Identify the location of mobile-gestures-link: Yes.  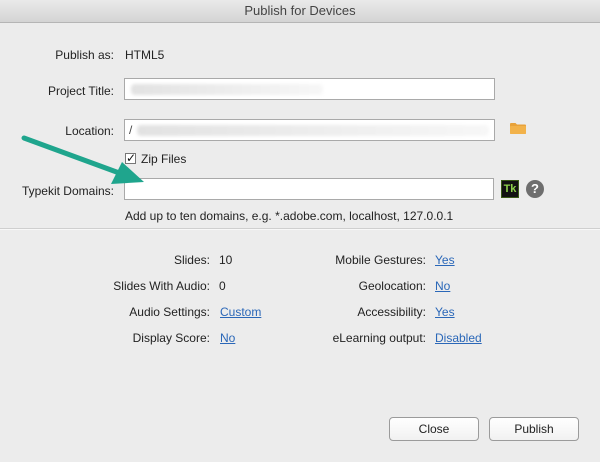
(445, 260).